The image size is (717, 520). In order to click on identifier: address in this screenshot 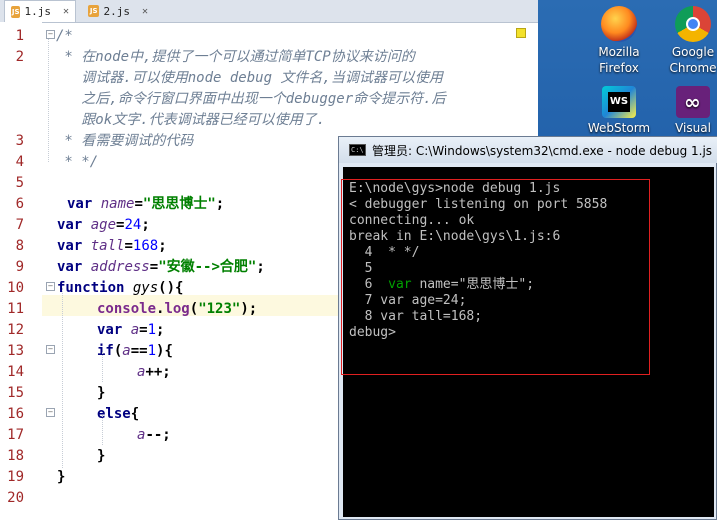, I will do `click(120, 267)`.